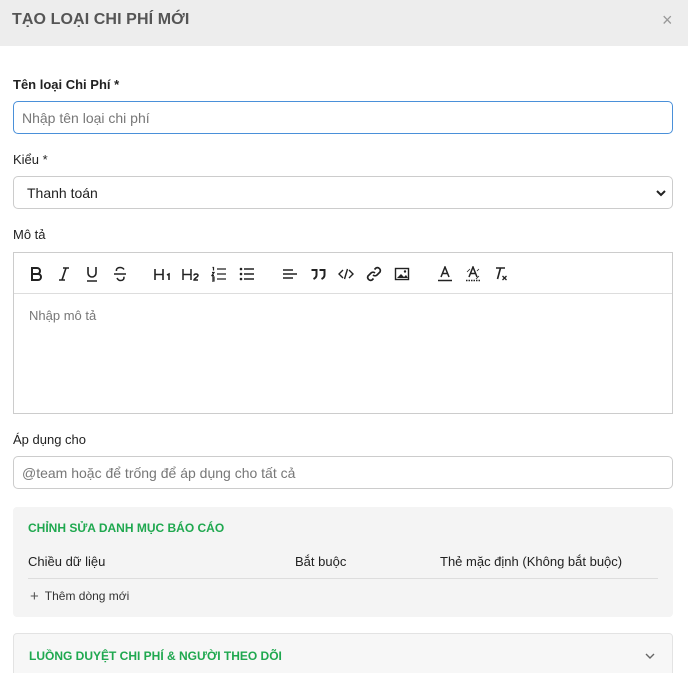  What do you see at coordinates (101, 19) in the screenshot?
I see `dialog-title: TẠO LOẠI CHI PHÍ MỚI` at bounding box center [101, 19].